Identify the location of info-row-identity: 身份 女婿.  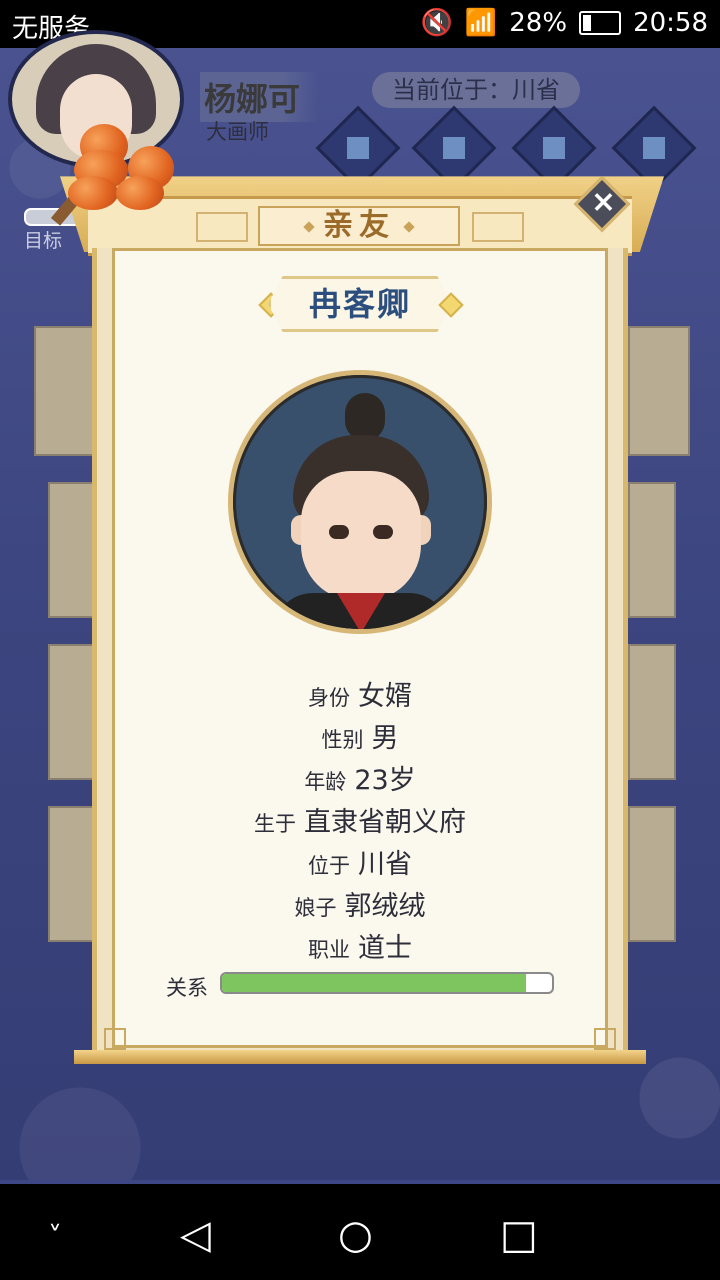
(360, 696).